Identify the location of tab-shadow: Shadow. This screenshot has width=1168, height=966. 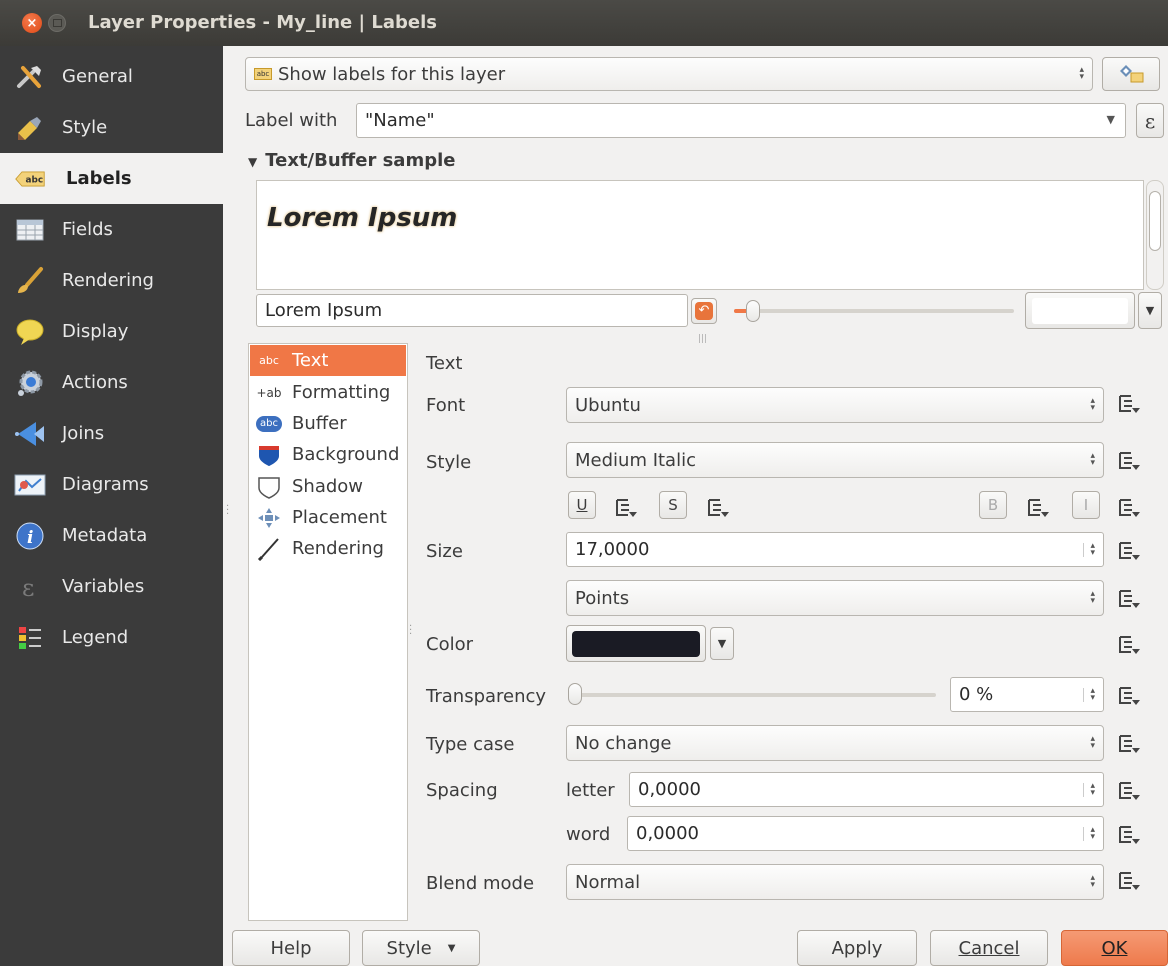
(328, 486).